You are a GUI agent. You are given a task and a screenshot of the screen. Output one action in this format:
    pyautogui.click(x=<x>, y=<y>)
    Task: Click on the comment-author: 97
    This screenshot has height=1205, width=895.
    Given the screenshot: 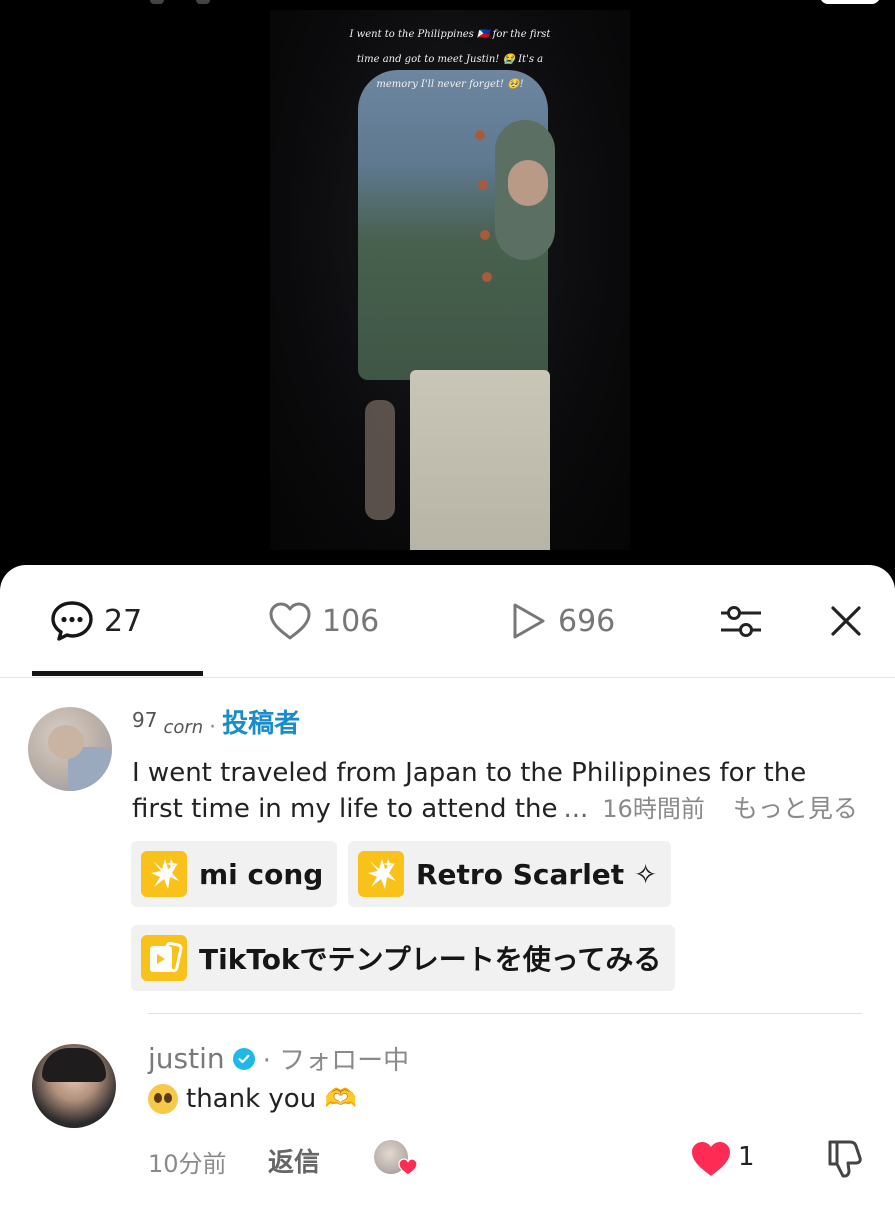 What is the action you would take?
    pyautogui.click(x=144, y=720)
    